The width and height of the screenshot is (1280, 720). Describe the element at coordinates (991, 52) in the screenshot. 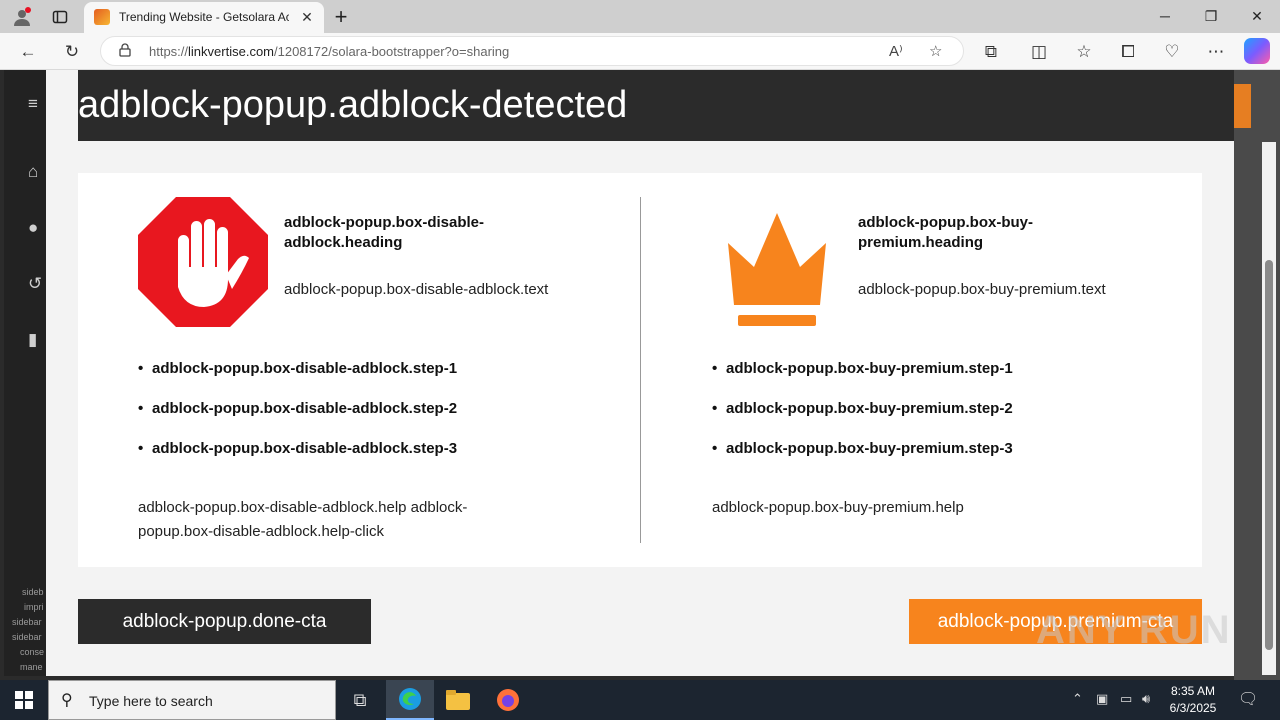

I see `extensions-icon: ⧉` at that location.